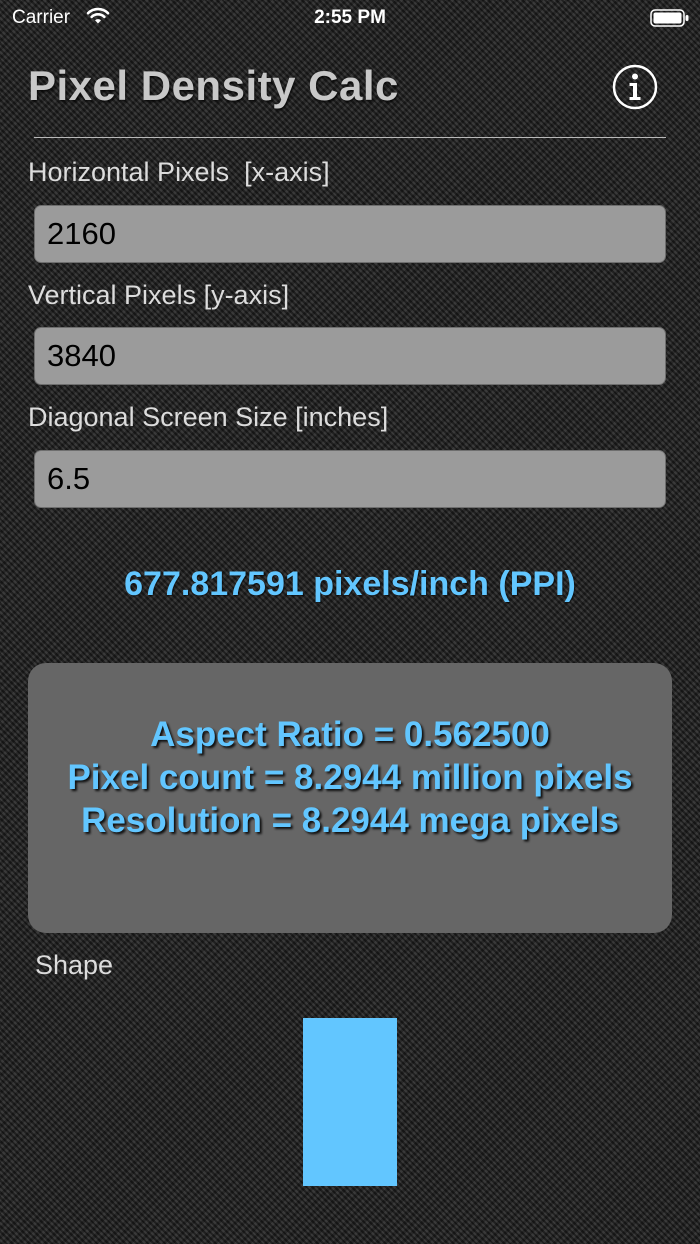  What do you see at coordinates (350, 734) in the screenshot?
I see `aspect-ratio-text: Aspect Ratio = 0.562500` at bounding box center [350, 734].